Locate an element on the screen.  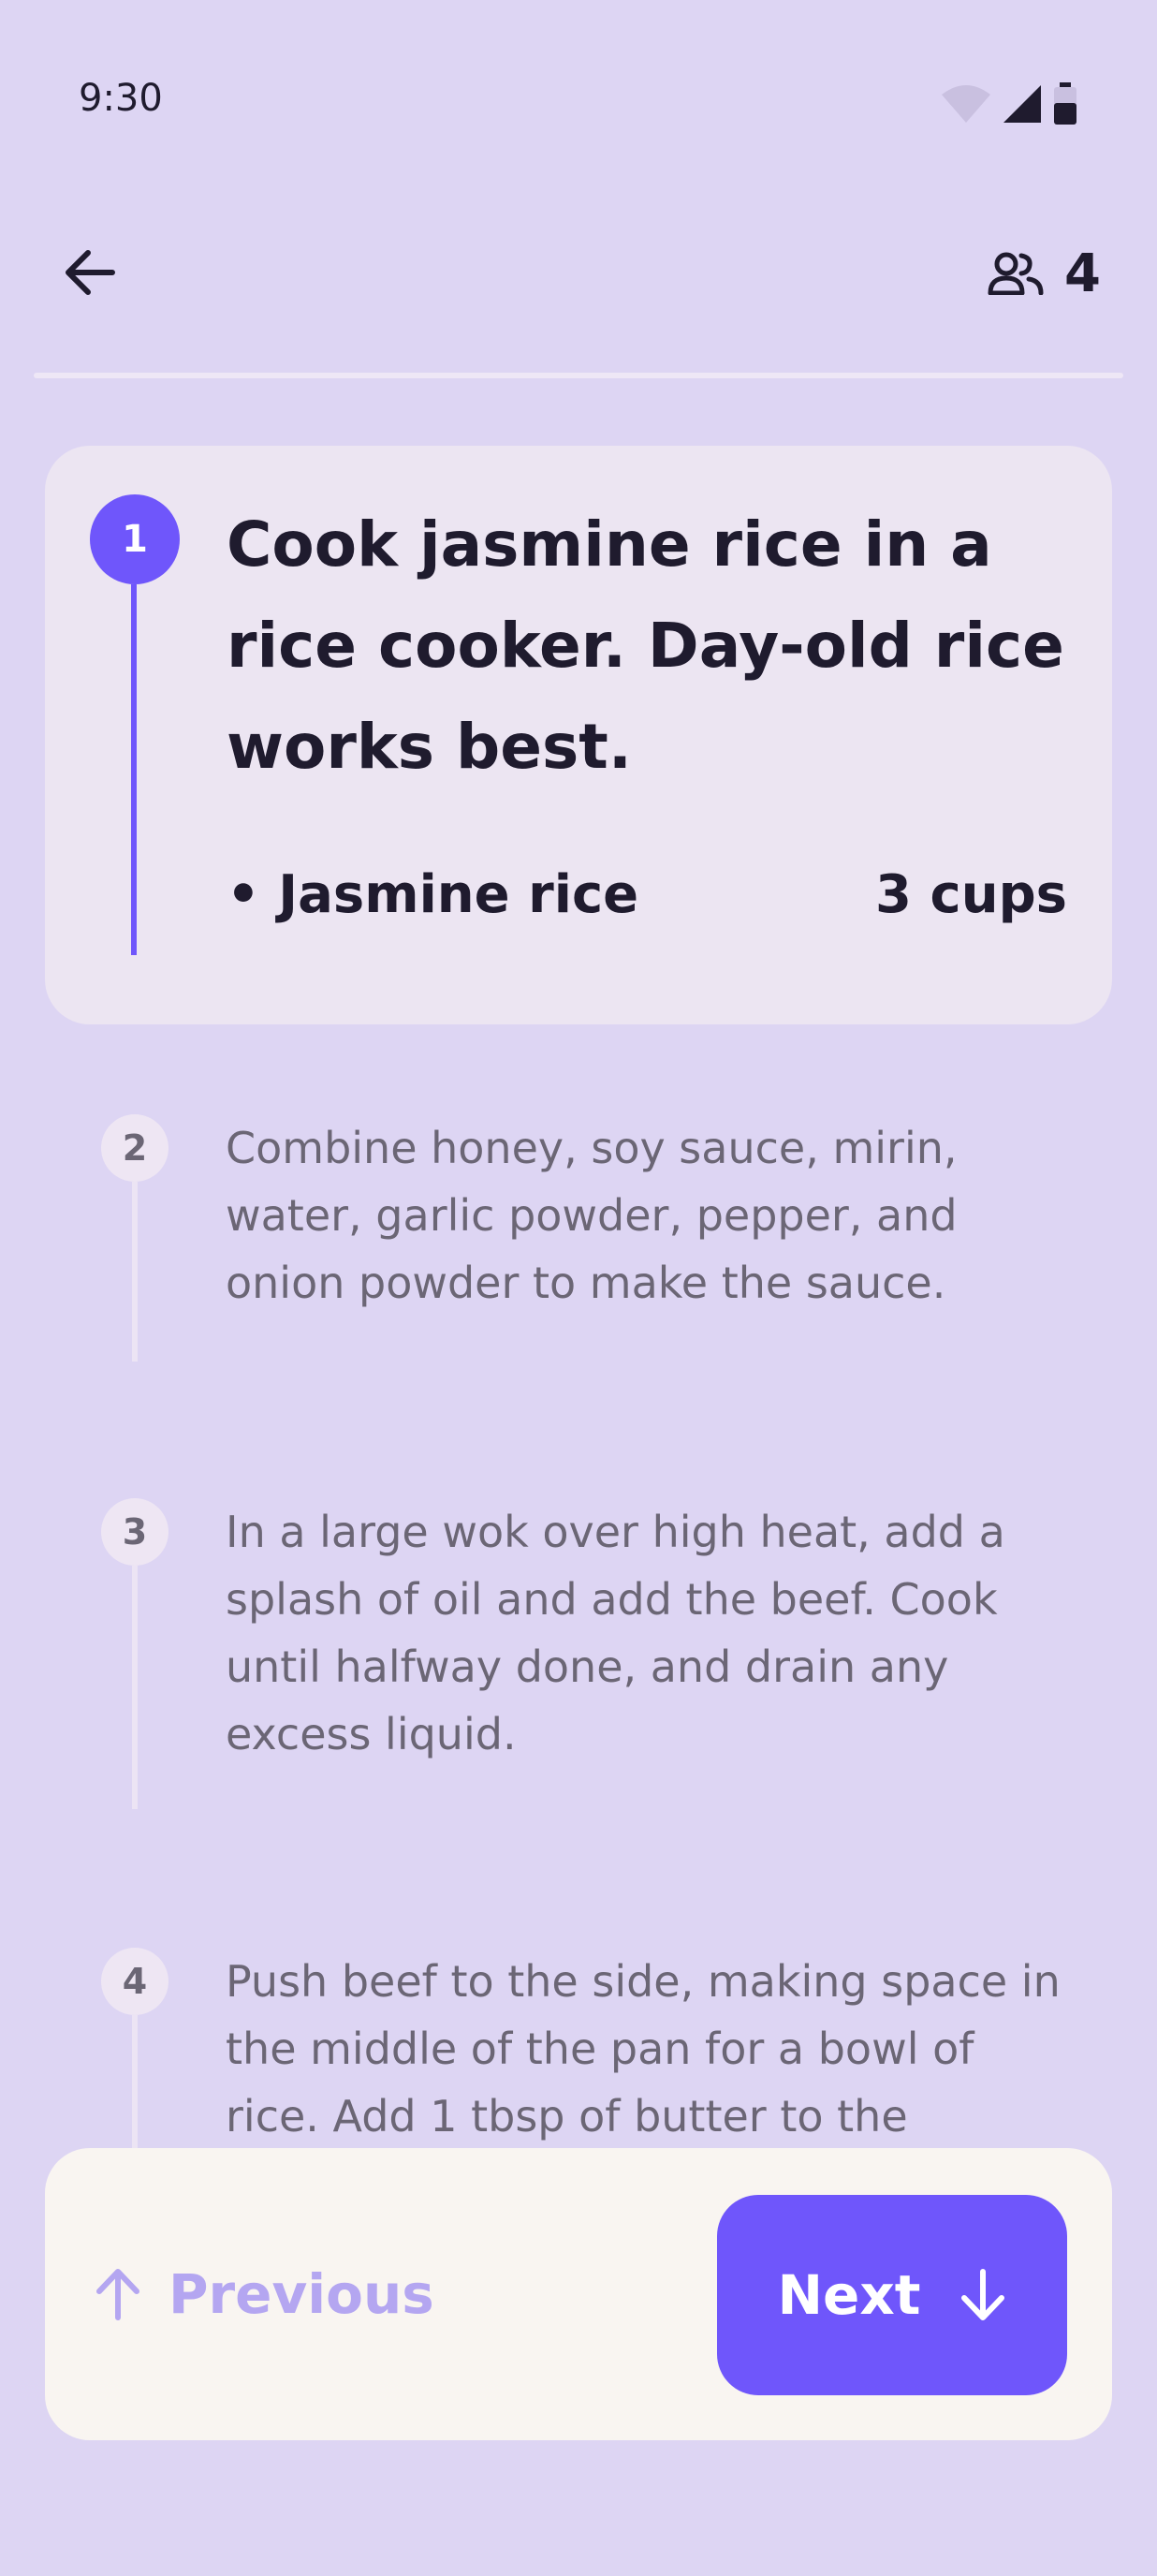
previous-button: Previous is located at coordinates (264, 2294).